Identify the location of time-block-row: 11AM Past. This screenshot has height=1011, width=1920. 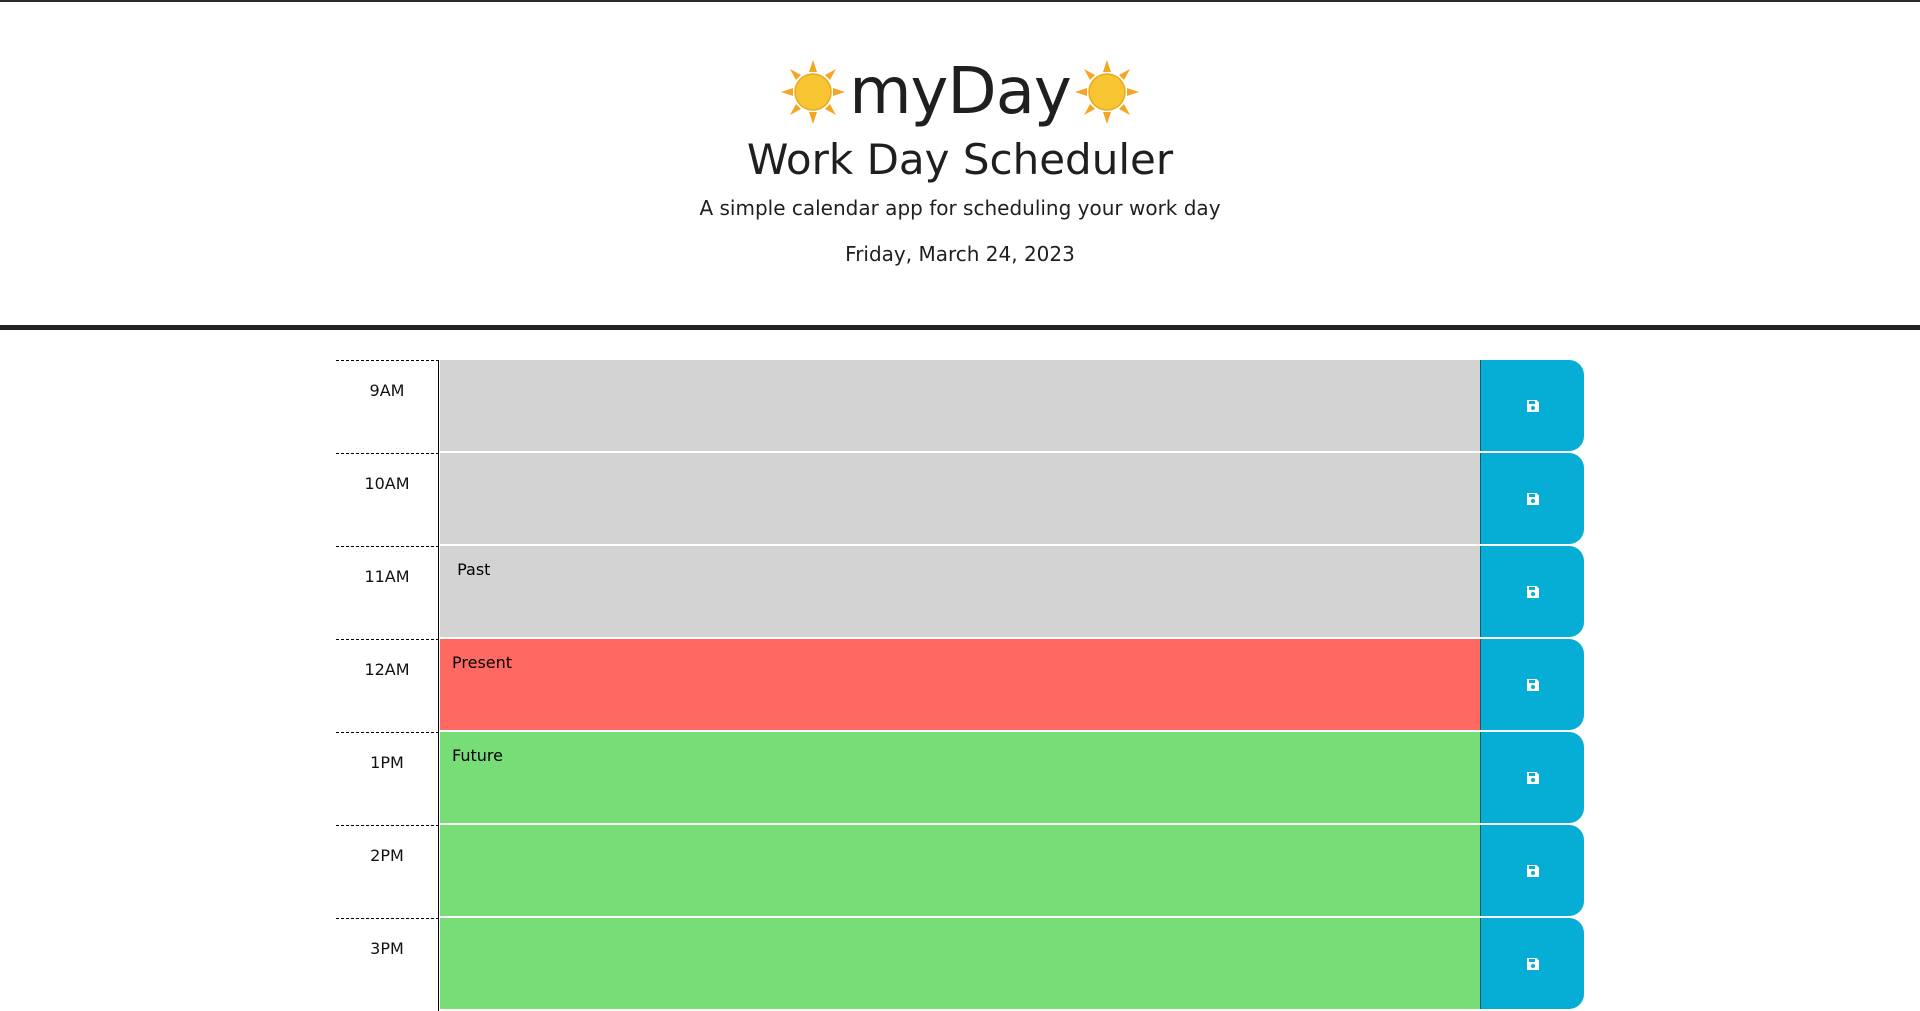
(960, 592).